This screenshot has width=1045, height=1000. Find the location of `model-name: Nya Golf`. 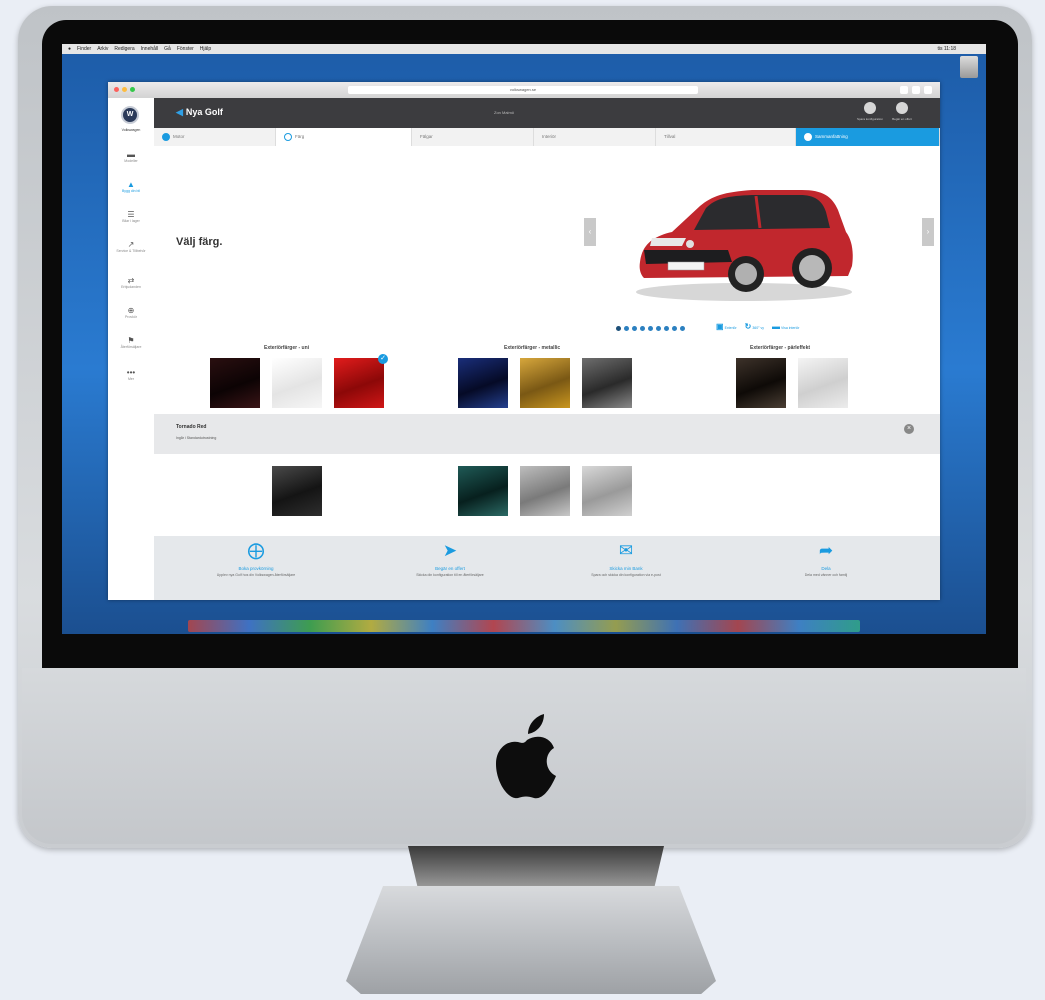

model-name: Nya Golf is located at coordinates (204, 112).